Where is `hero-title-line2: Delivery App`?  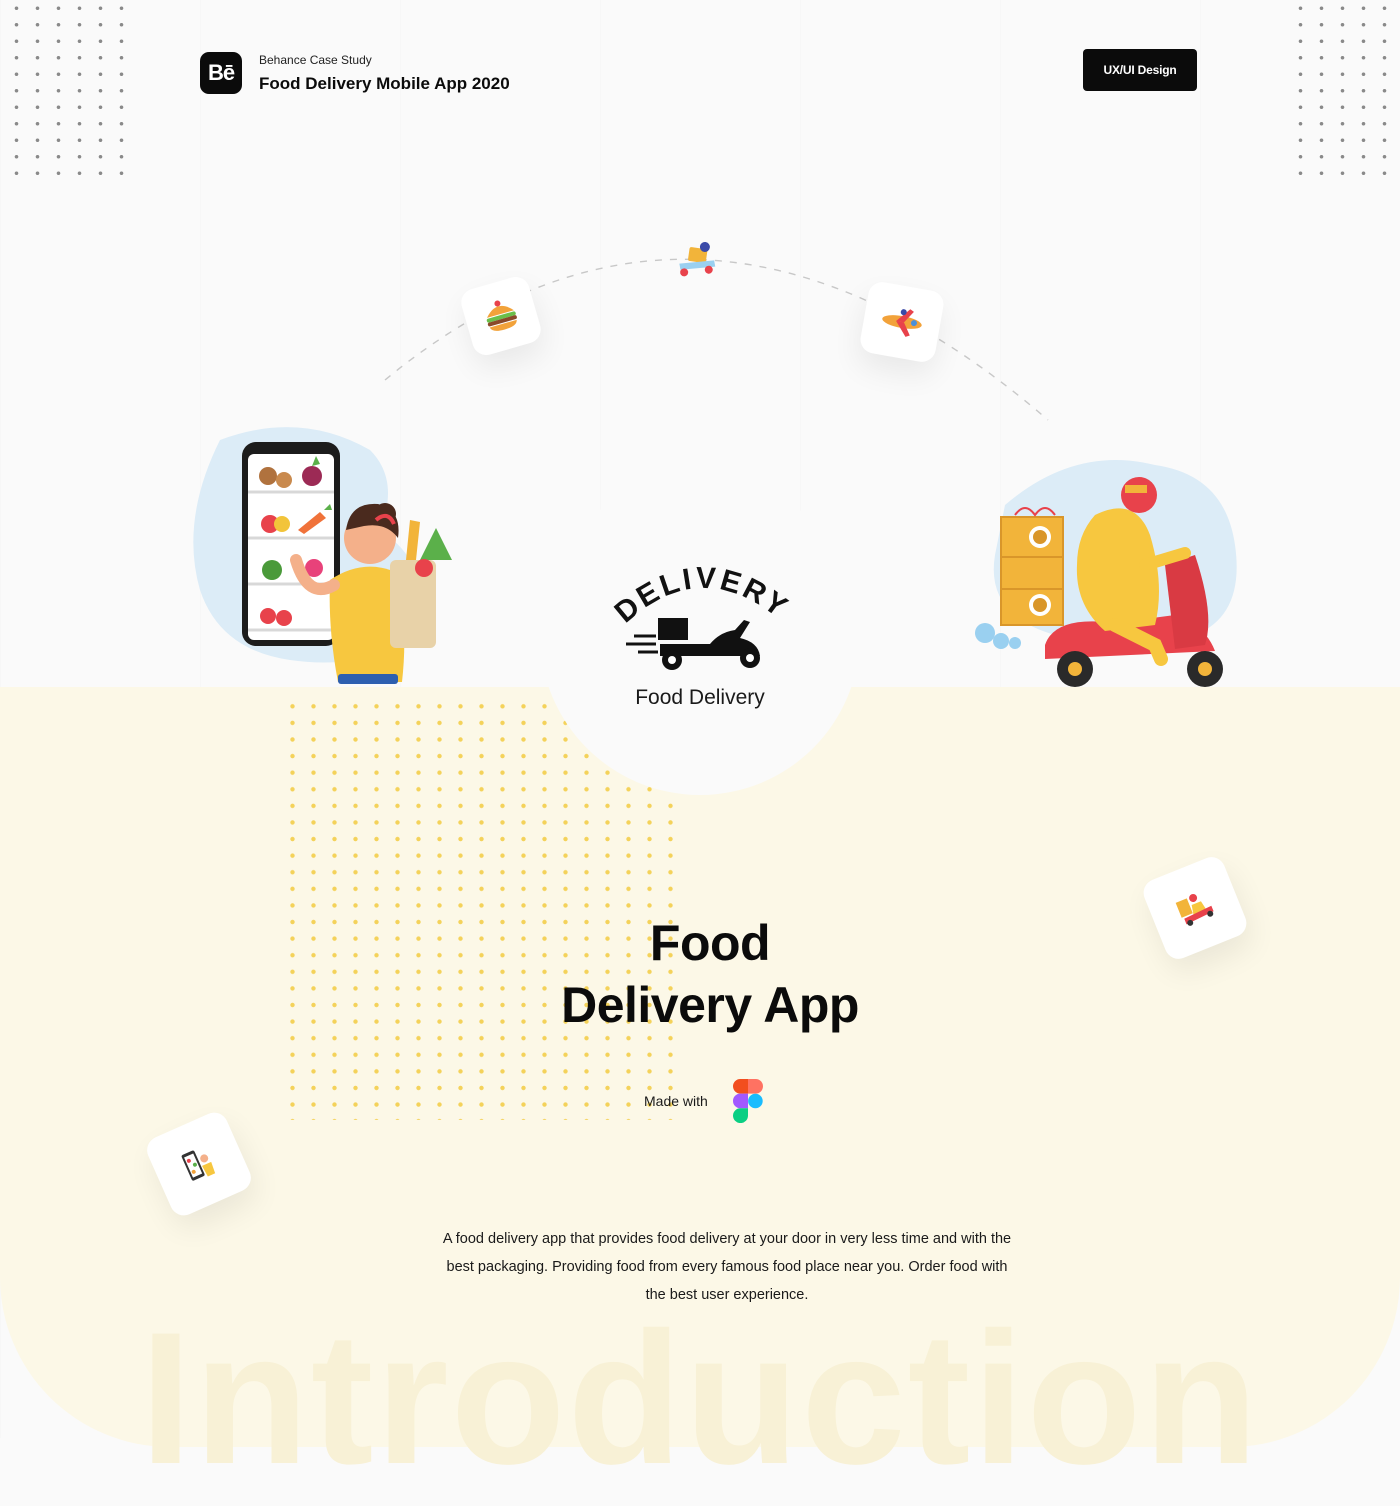 hero-title-line2: Delivery App is located at coordinates (710, 1005).